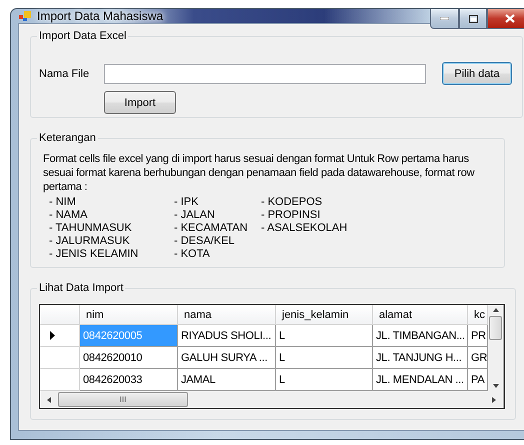  I want to click on row-header, so click(60, 336).